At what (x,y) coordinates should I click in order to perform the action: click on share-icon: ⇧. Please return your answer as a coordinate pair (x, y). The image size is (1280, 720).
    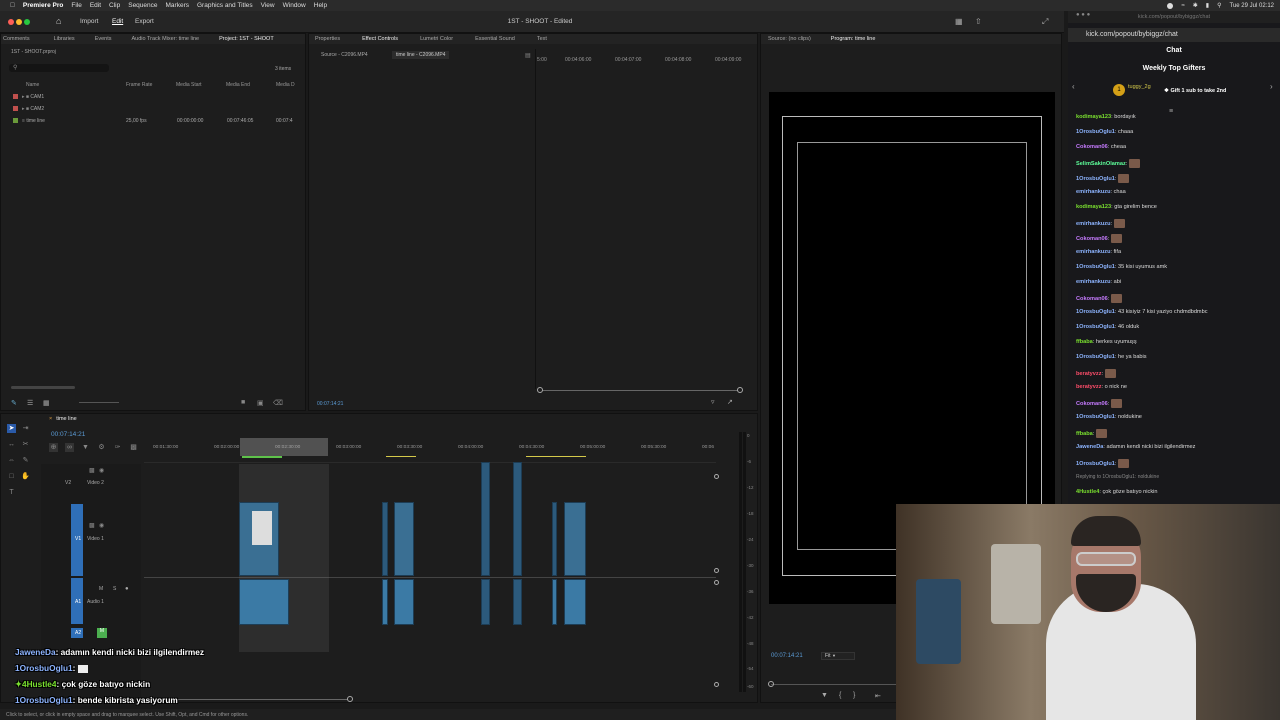
    Looking at the image, I should click on (978, 21).